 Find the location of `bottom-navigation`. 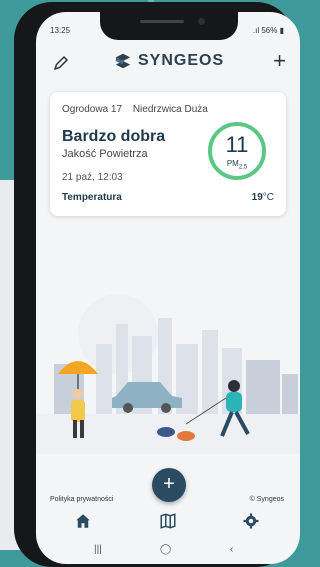

bottom-navigation is located at coordinates (168, 521).